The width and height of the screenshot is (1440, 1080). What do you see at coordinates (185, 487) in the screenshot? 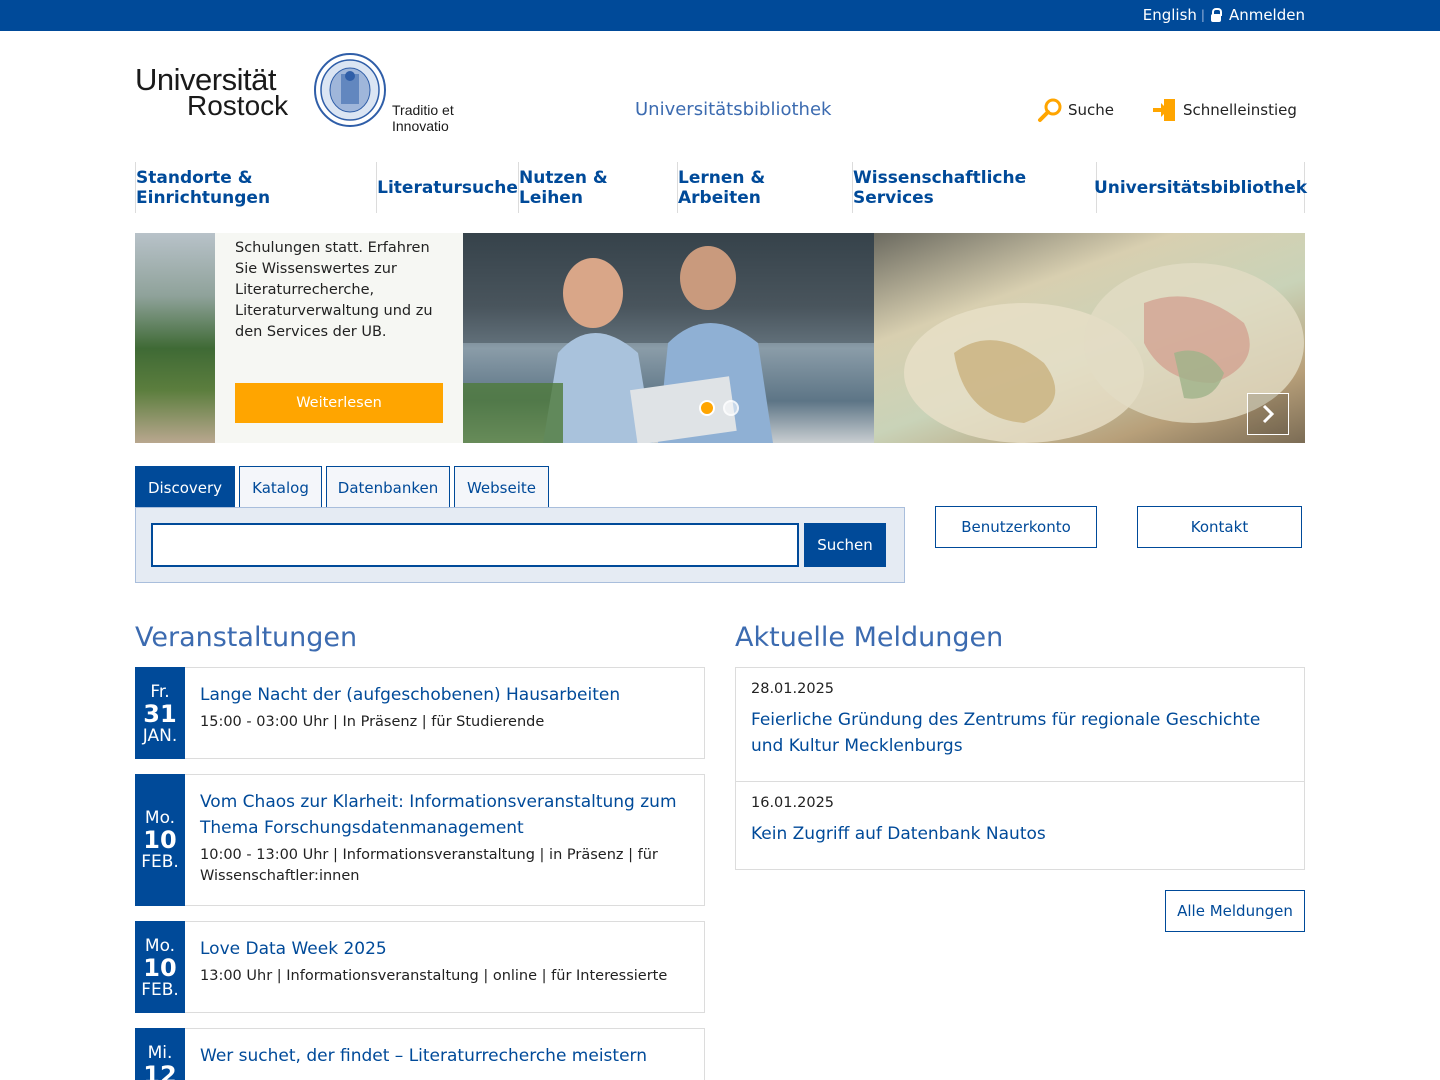
I see `tab-discovery: Discovery` at bounding box center [185, 487].